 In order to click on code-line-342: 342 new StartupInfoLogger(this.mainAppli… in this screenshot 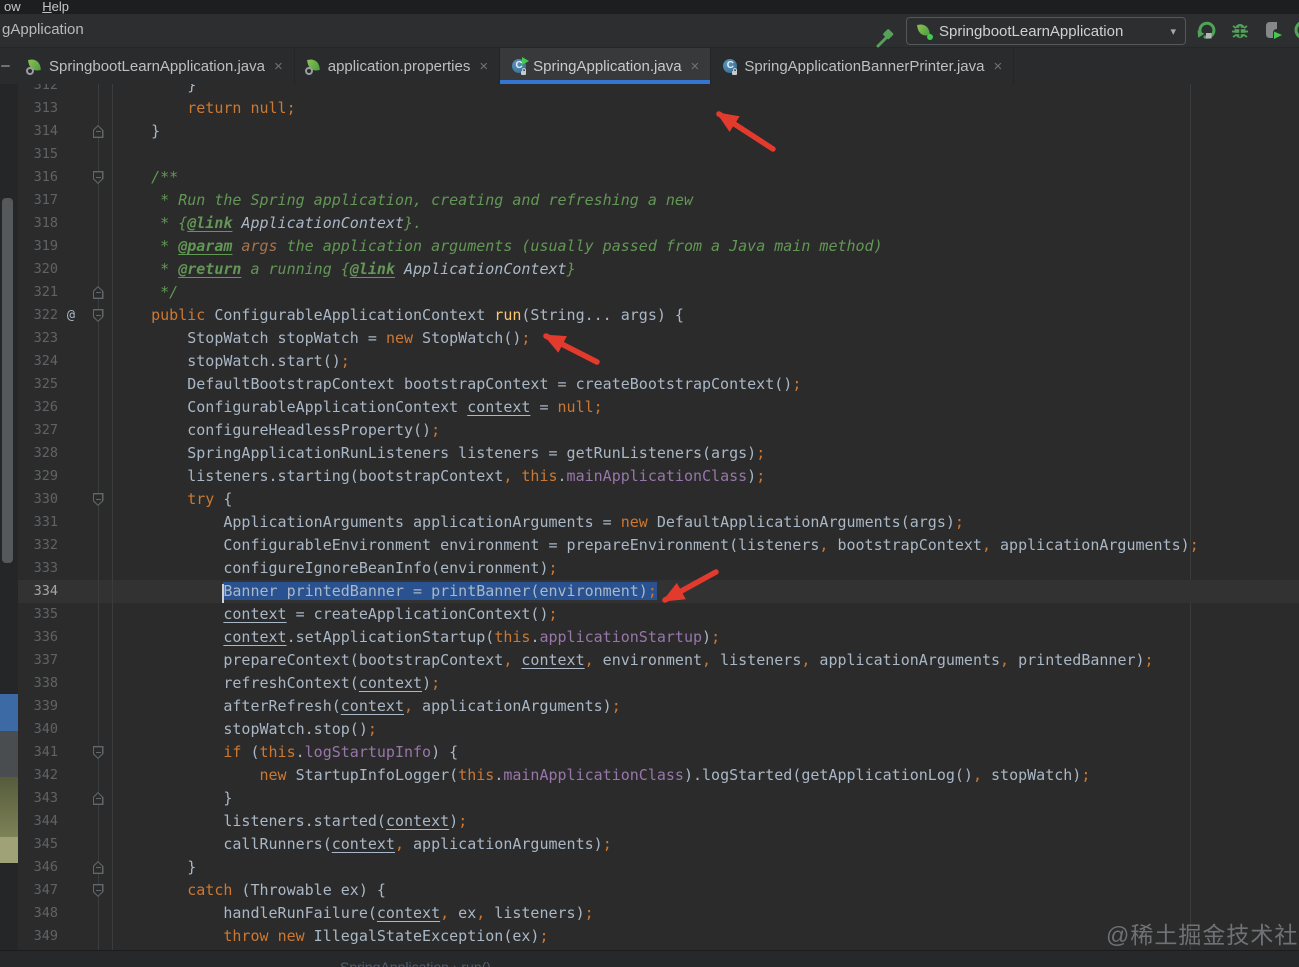, I will do `click(658, 775)`.